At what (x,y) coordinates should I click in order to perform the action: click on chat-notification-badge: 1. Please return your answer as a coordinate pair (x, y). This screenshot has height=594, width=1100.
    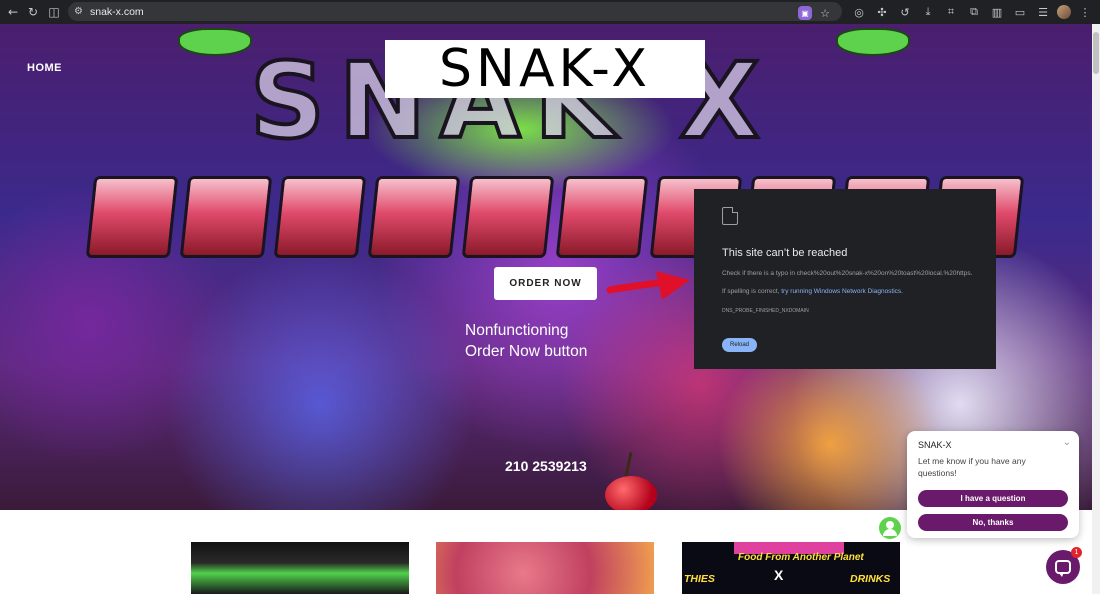
    Looking at the image, I should click on (1076, 552).